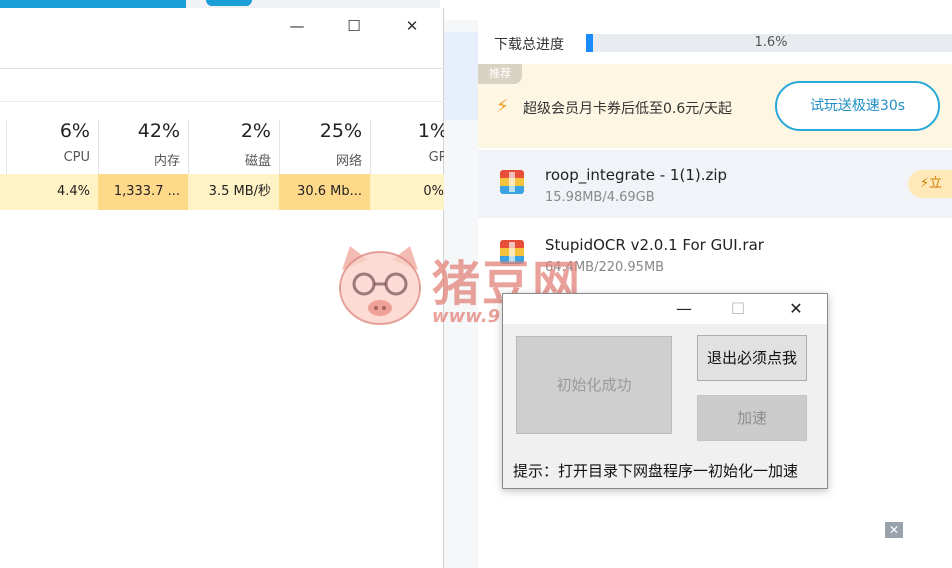 Image resolution: width=952 pixels, height=568 pixels. What do you see at coordinates (752, 358) in the screenshot?
I see `exit-button: 退出必须点我` at bounding box center [752, 358].